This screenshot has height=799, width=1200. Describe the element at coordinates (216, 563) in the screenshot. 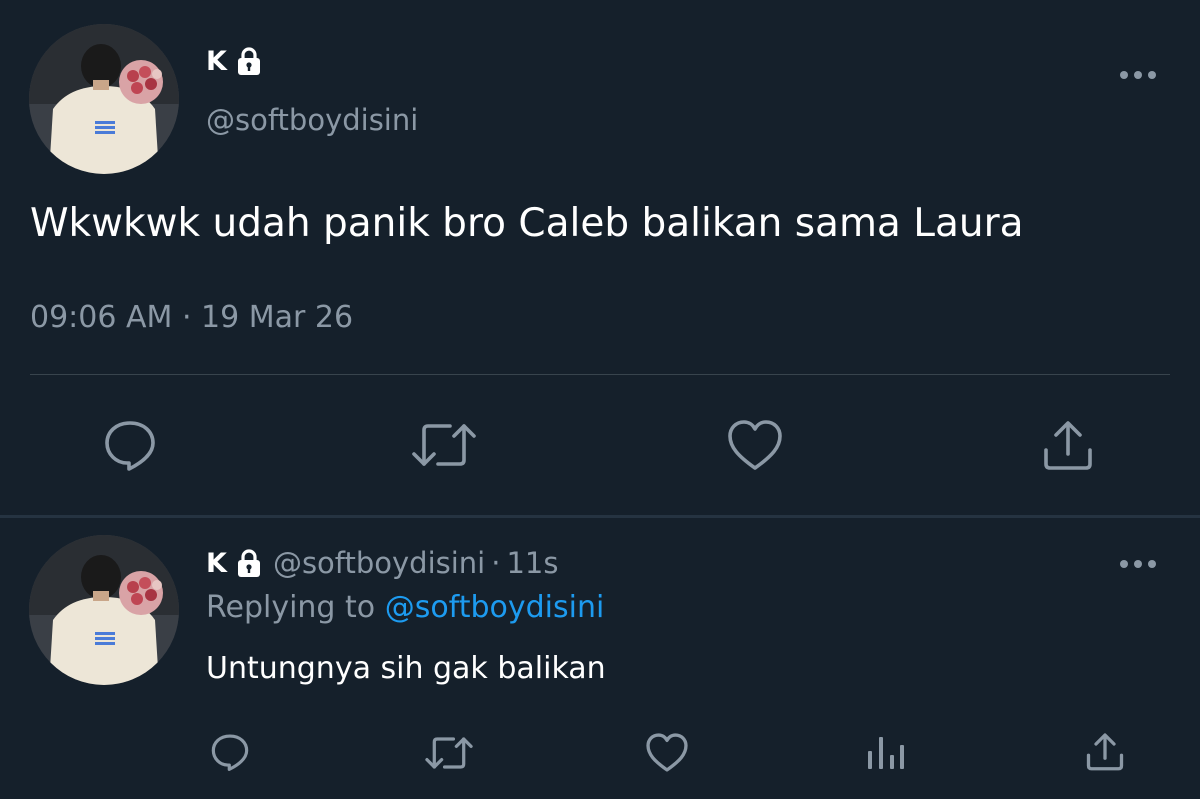

I see `reply-display-name: K` at that location.